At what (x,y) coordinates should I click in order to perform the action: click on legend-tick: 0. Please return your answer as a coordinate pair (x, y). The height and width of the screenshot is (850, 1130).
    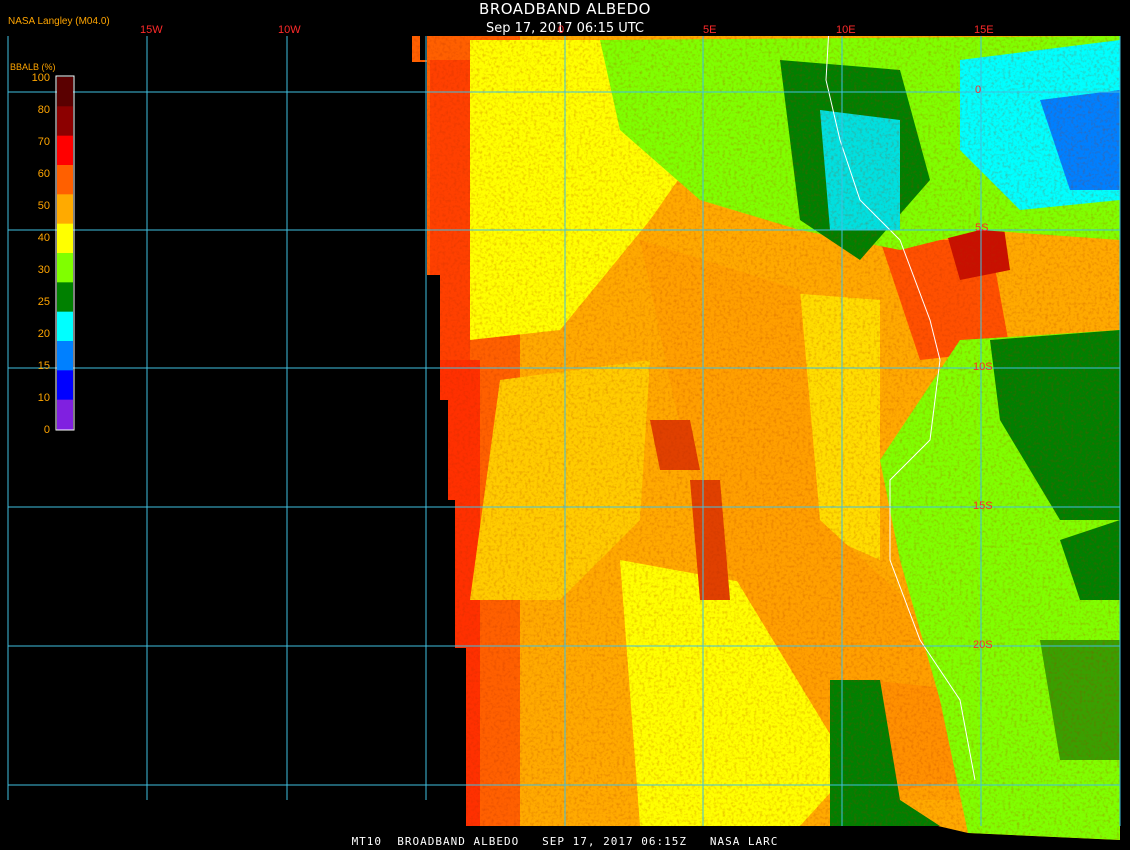
    Looking at the image, I should click on (46, 430).